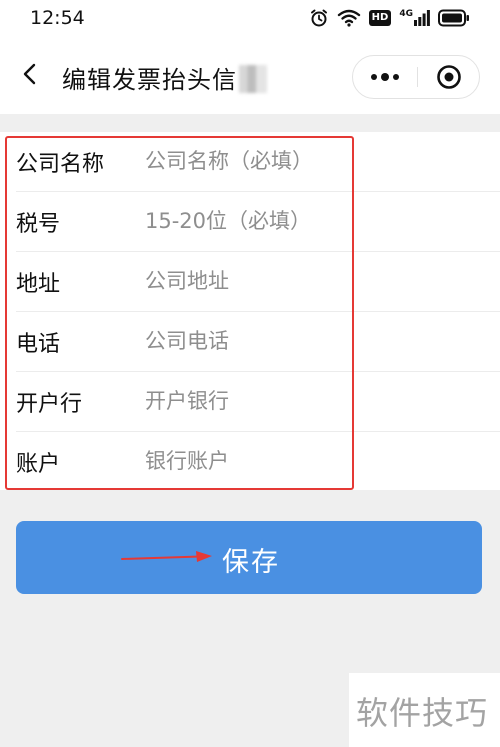  I want to click on more-button, so click(385, 77).